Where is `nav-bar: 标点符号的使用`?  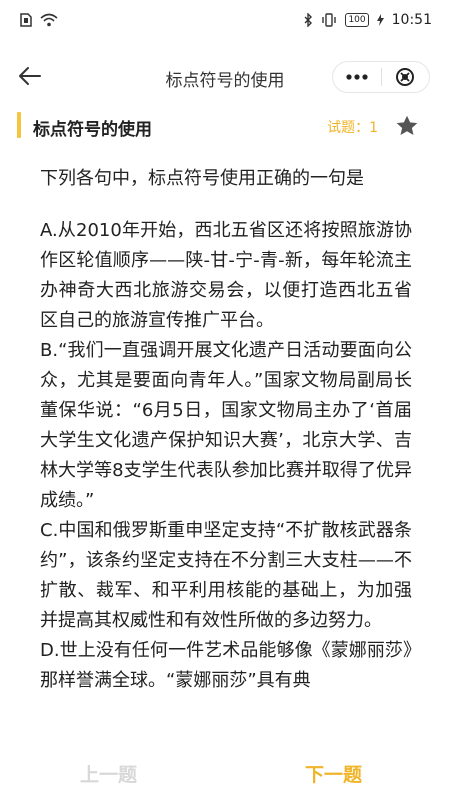 nav-bar: 标点符号的使用 is located at coordinates (225, 76).